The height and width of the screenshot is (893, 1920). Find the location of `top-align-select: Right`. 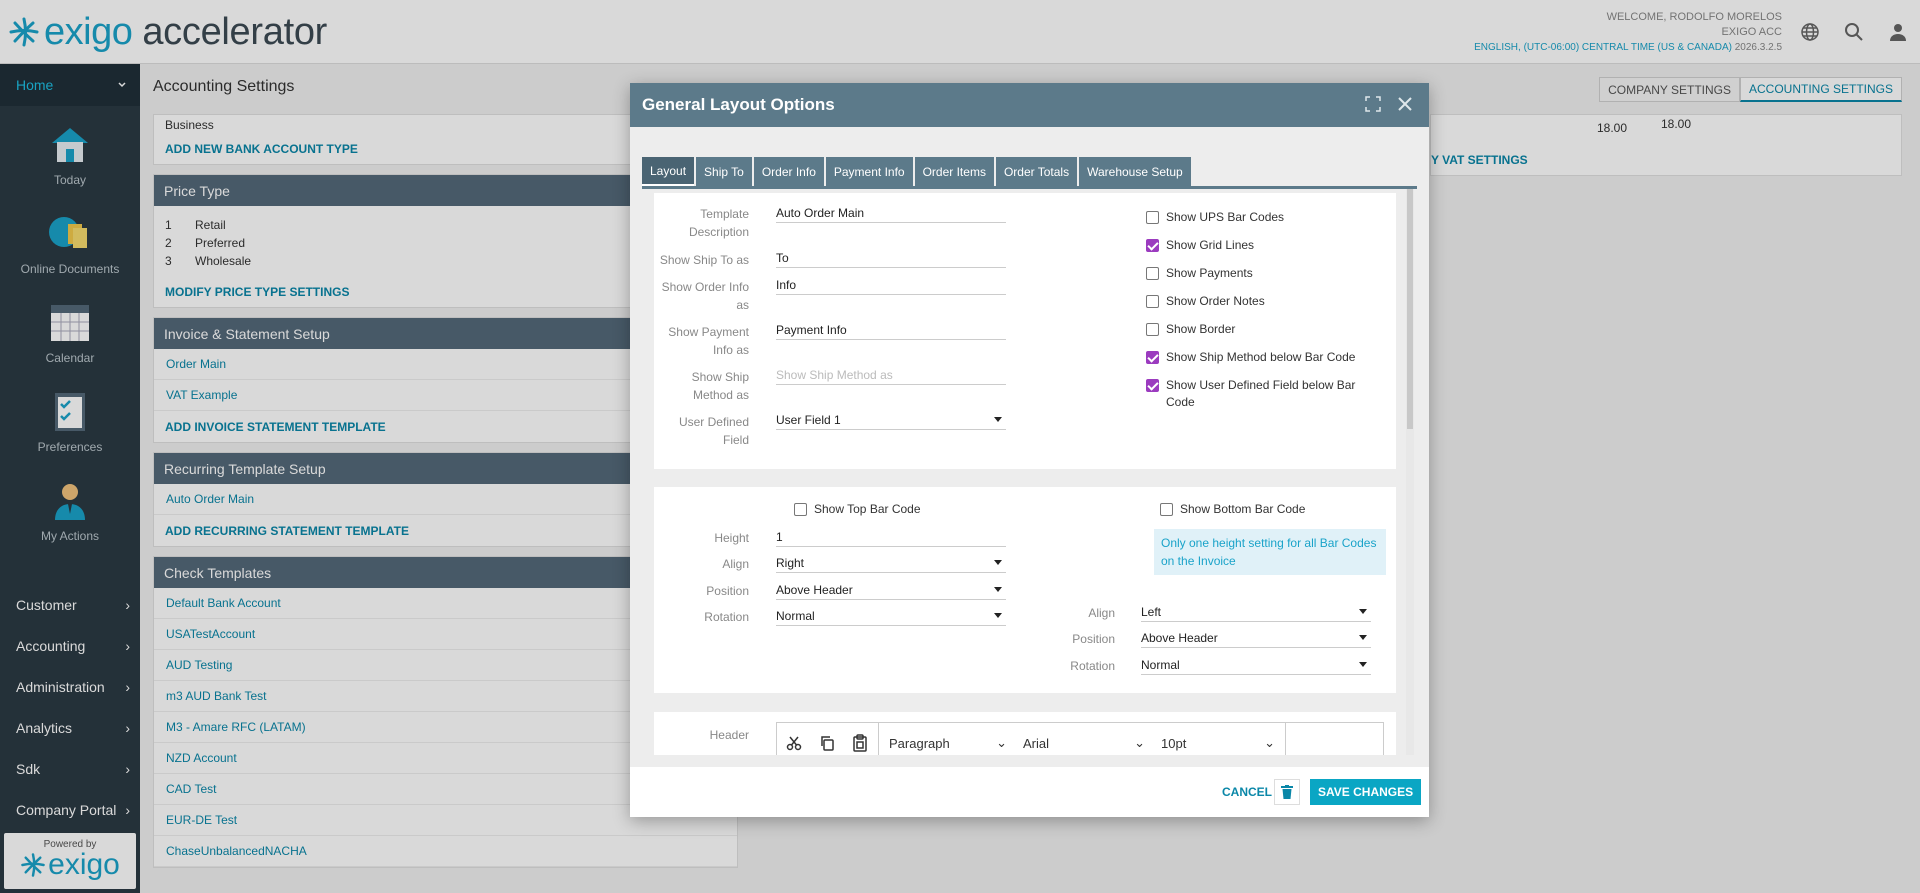

top-align-select: Right is located at coordinates (891, 563).